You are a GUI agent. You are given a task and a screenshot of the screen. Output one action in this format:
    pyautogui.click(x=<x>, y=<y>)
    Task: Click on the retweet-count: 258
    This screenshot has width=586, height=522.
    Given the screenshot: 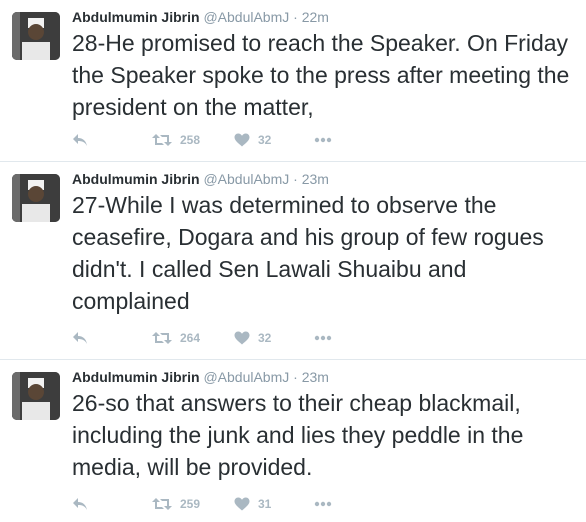 What is the action you would take?
    pyautogui.click(x=190, y=140)
    